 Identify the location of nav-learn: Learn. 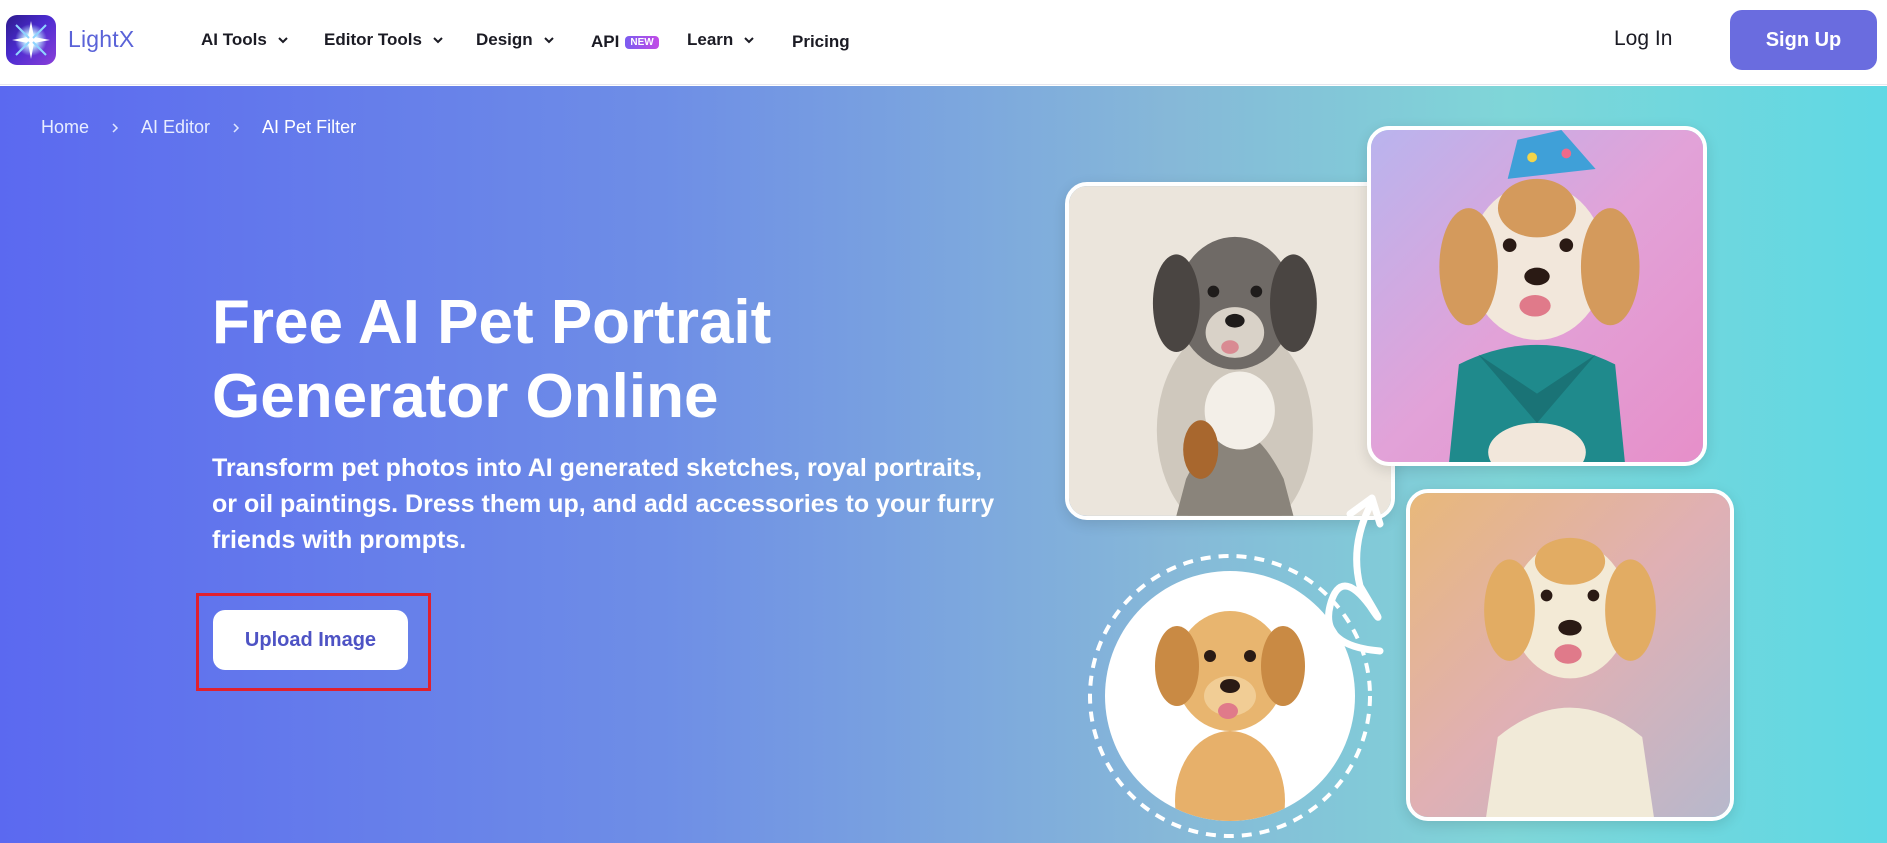
(721, 40).